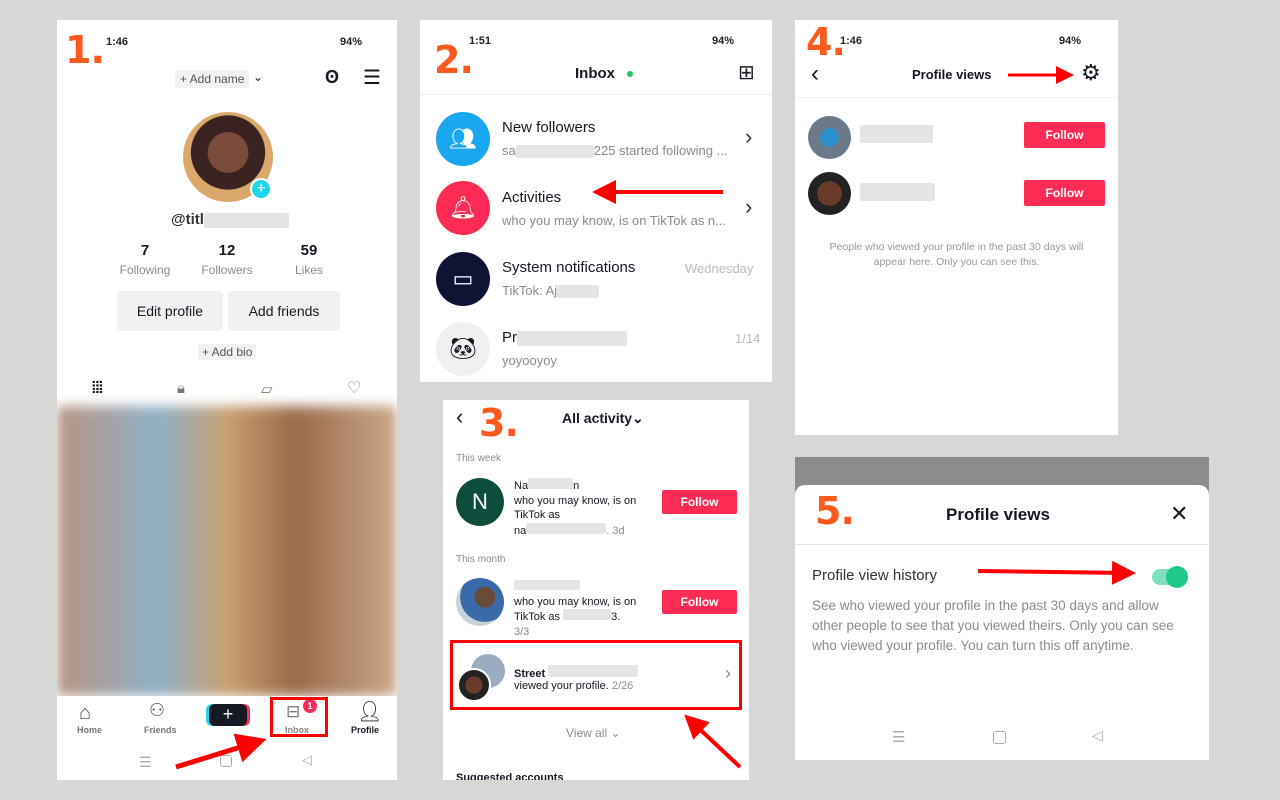  I want to click on arrow-to-toggle, so click(1056, 572).